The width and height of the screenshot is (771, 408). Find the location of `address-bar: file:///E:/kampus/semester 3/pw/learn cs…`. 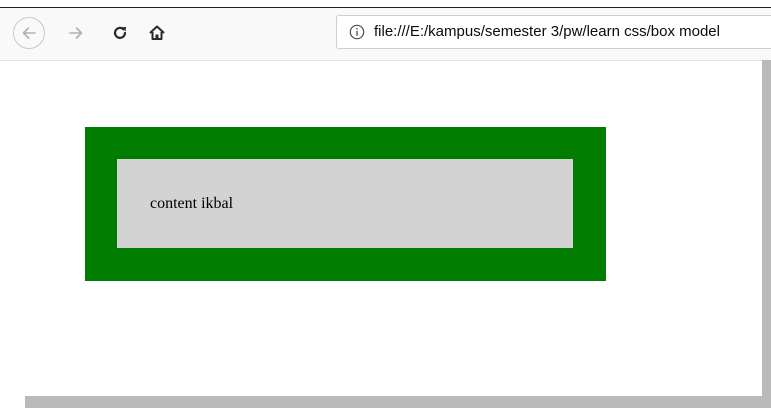

address-bar: file:///E:/kampus/semester 3/pw/learn cs… is located at coordinates (553, 32).